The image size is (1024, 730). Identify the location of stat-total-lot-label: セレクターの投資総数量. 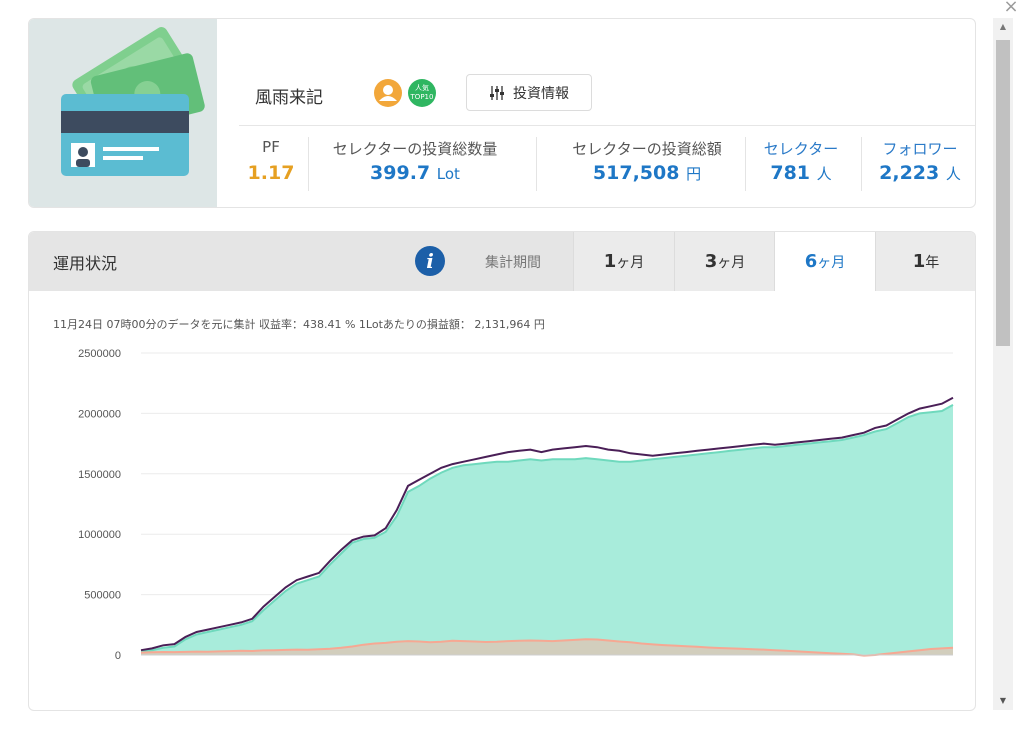
(415, 149).